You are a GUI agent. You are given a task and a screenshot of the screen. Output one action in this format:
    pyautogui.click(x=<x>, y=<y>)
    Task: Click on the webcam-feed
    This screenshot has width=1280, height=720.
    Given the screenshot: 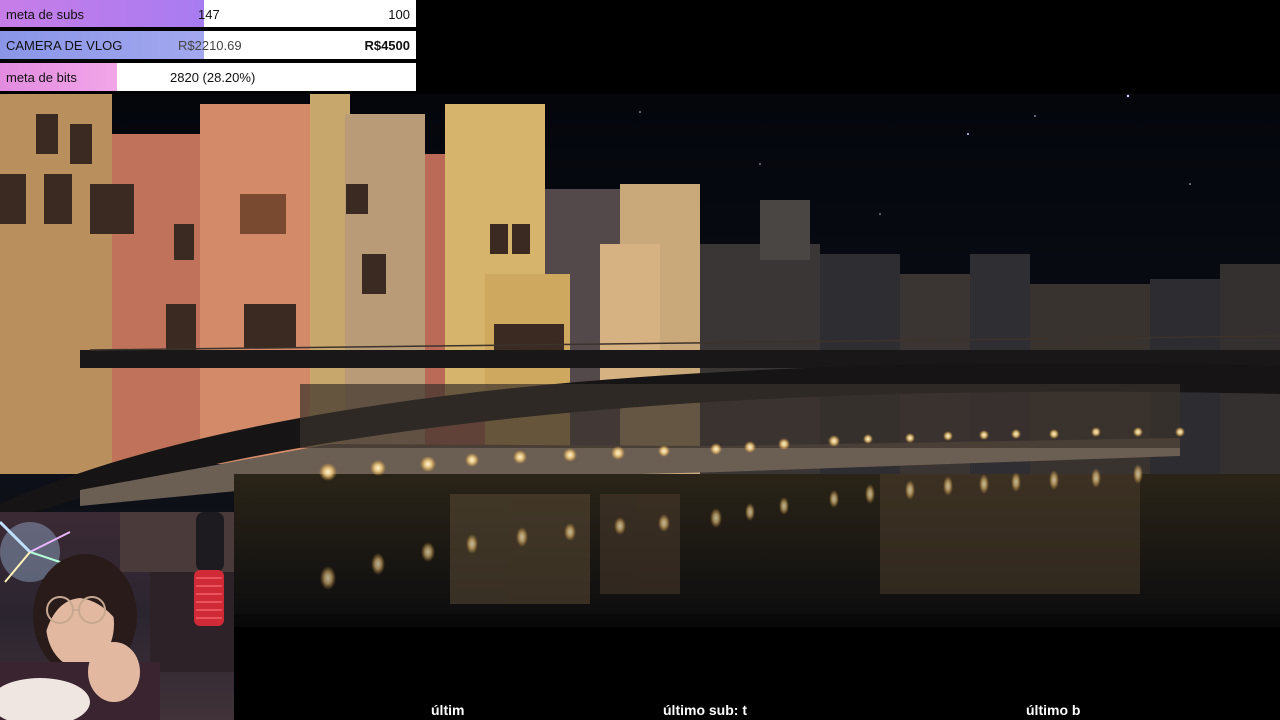 What is the action you would take?
    pyautogui.click(x=117, y=616)
    